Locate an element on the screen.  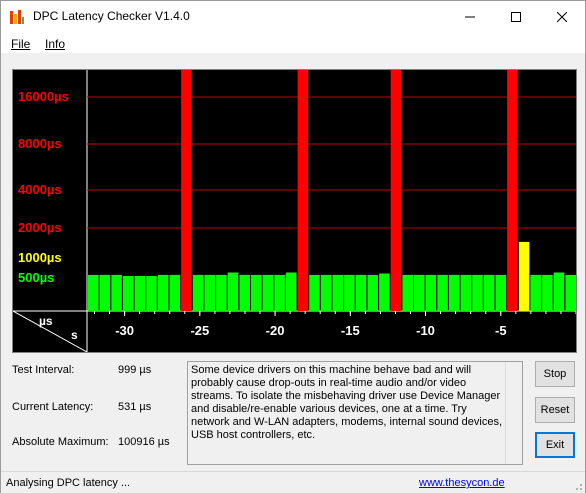
test-interval-value: 999 µs is located at coordinates (135, 370).